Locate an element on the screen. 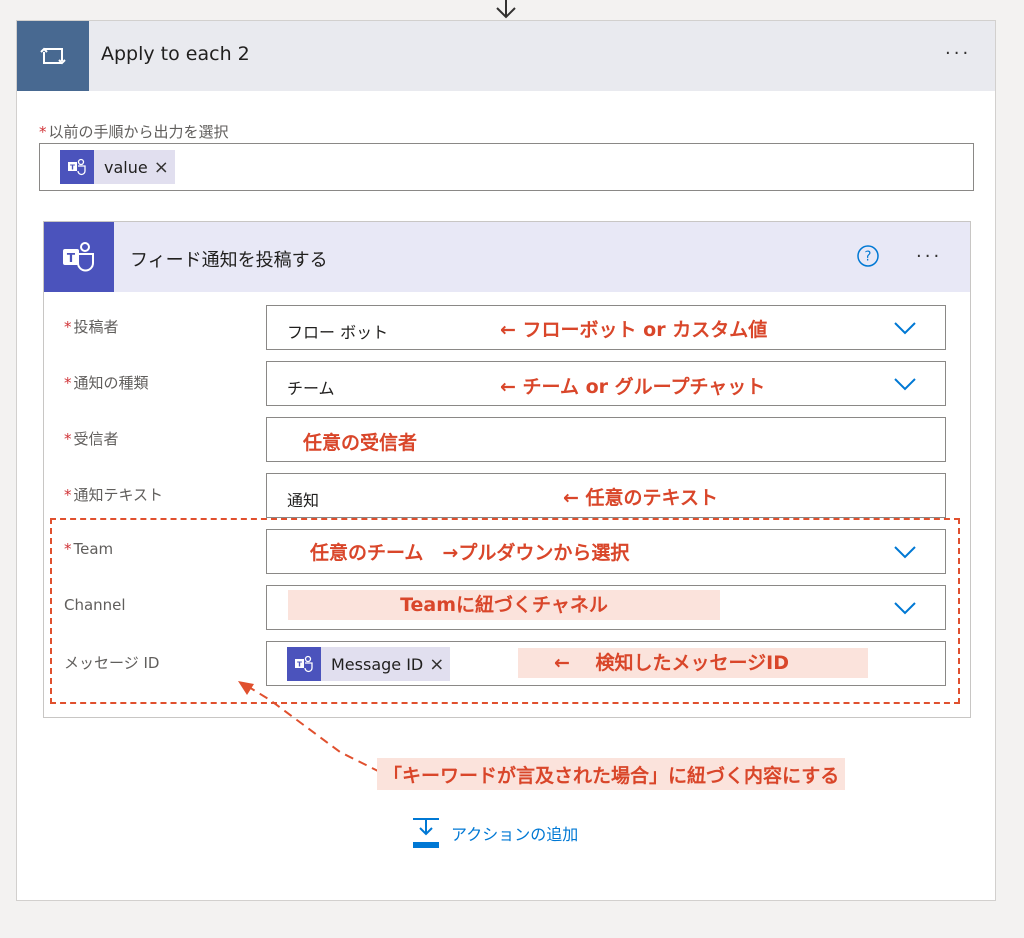  add-action-icon is located at coordinates (426, 833).